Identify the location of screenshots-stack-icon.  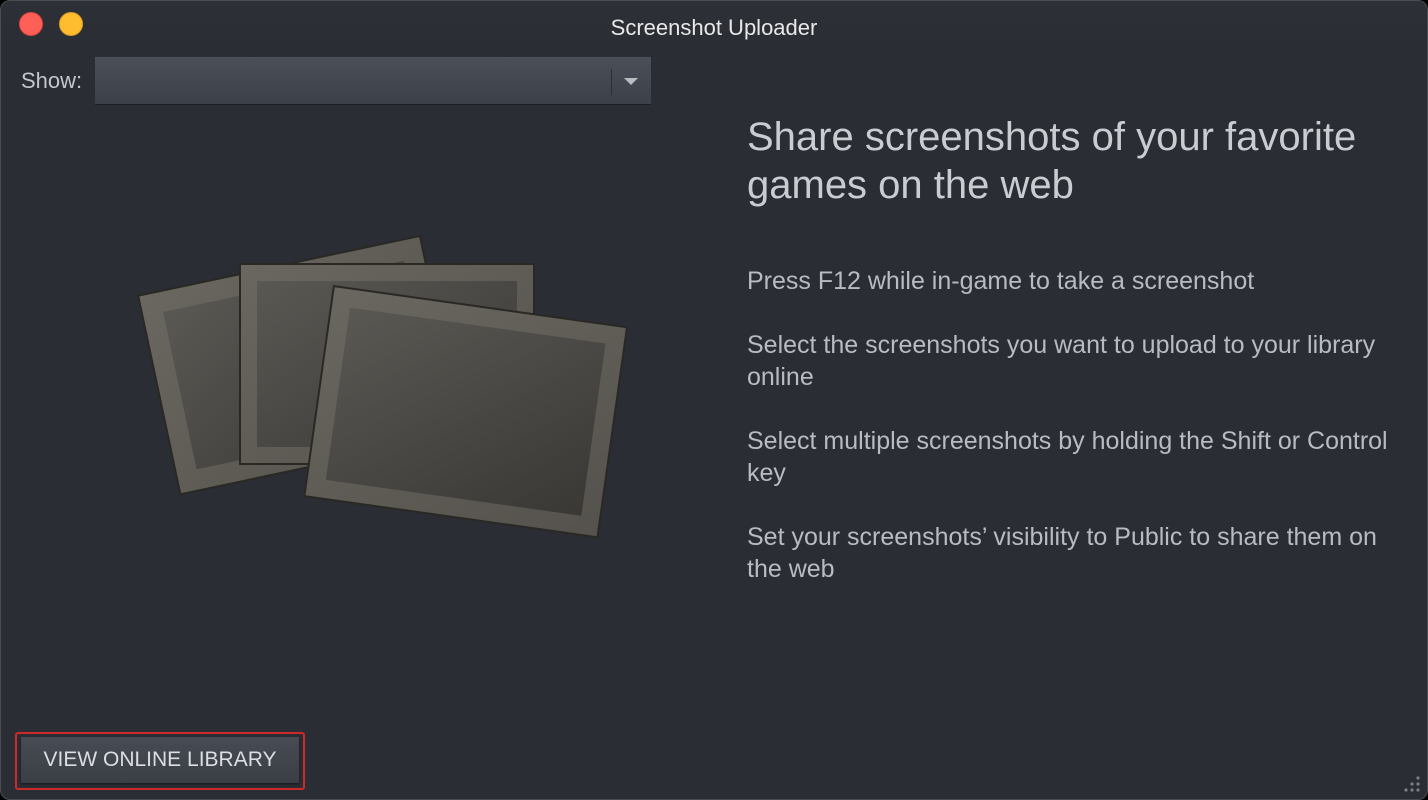
(383, 386).